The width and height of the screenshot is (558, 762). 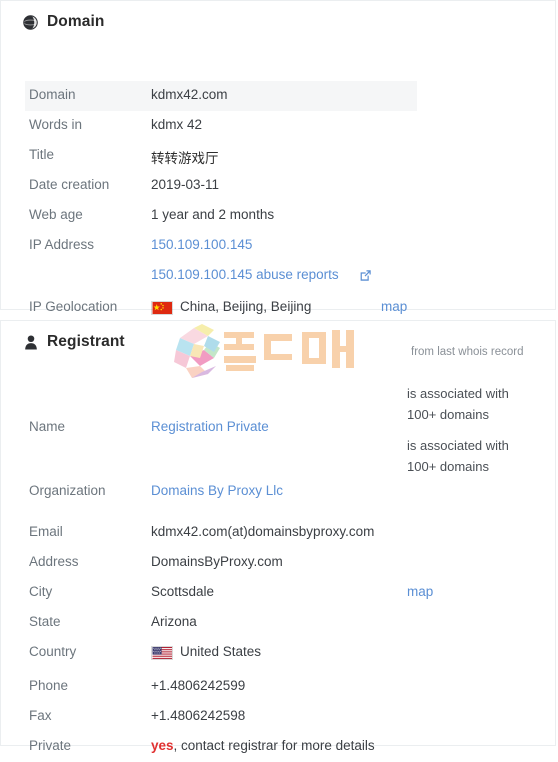 I want to click on map-link-city: map, so click(x=420, y=591).